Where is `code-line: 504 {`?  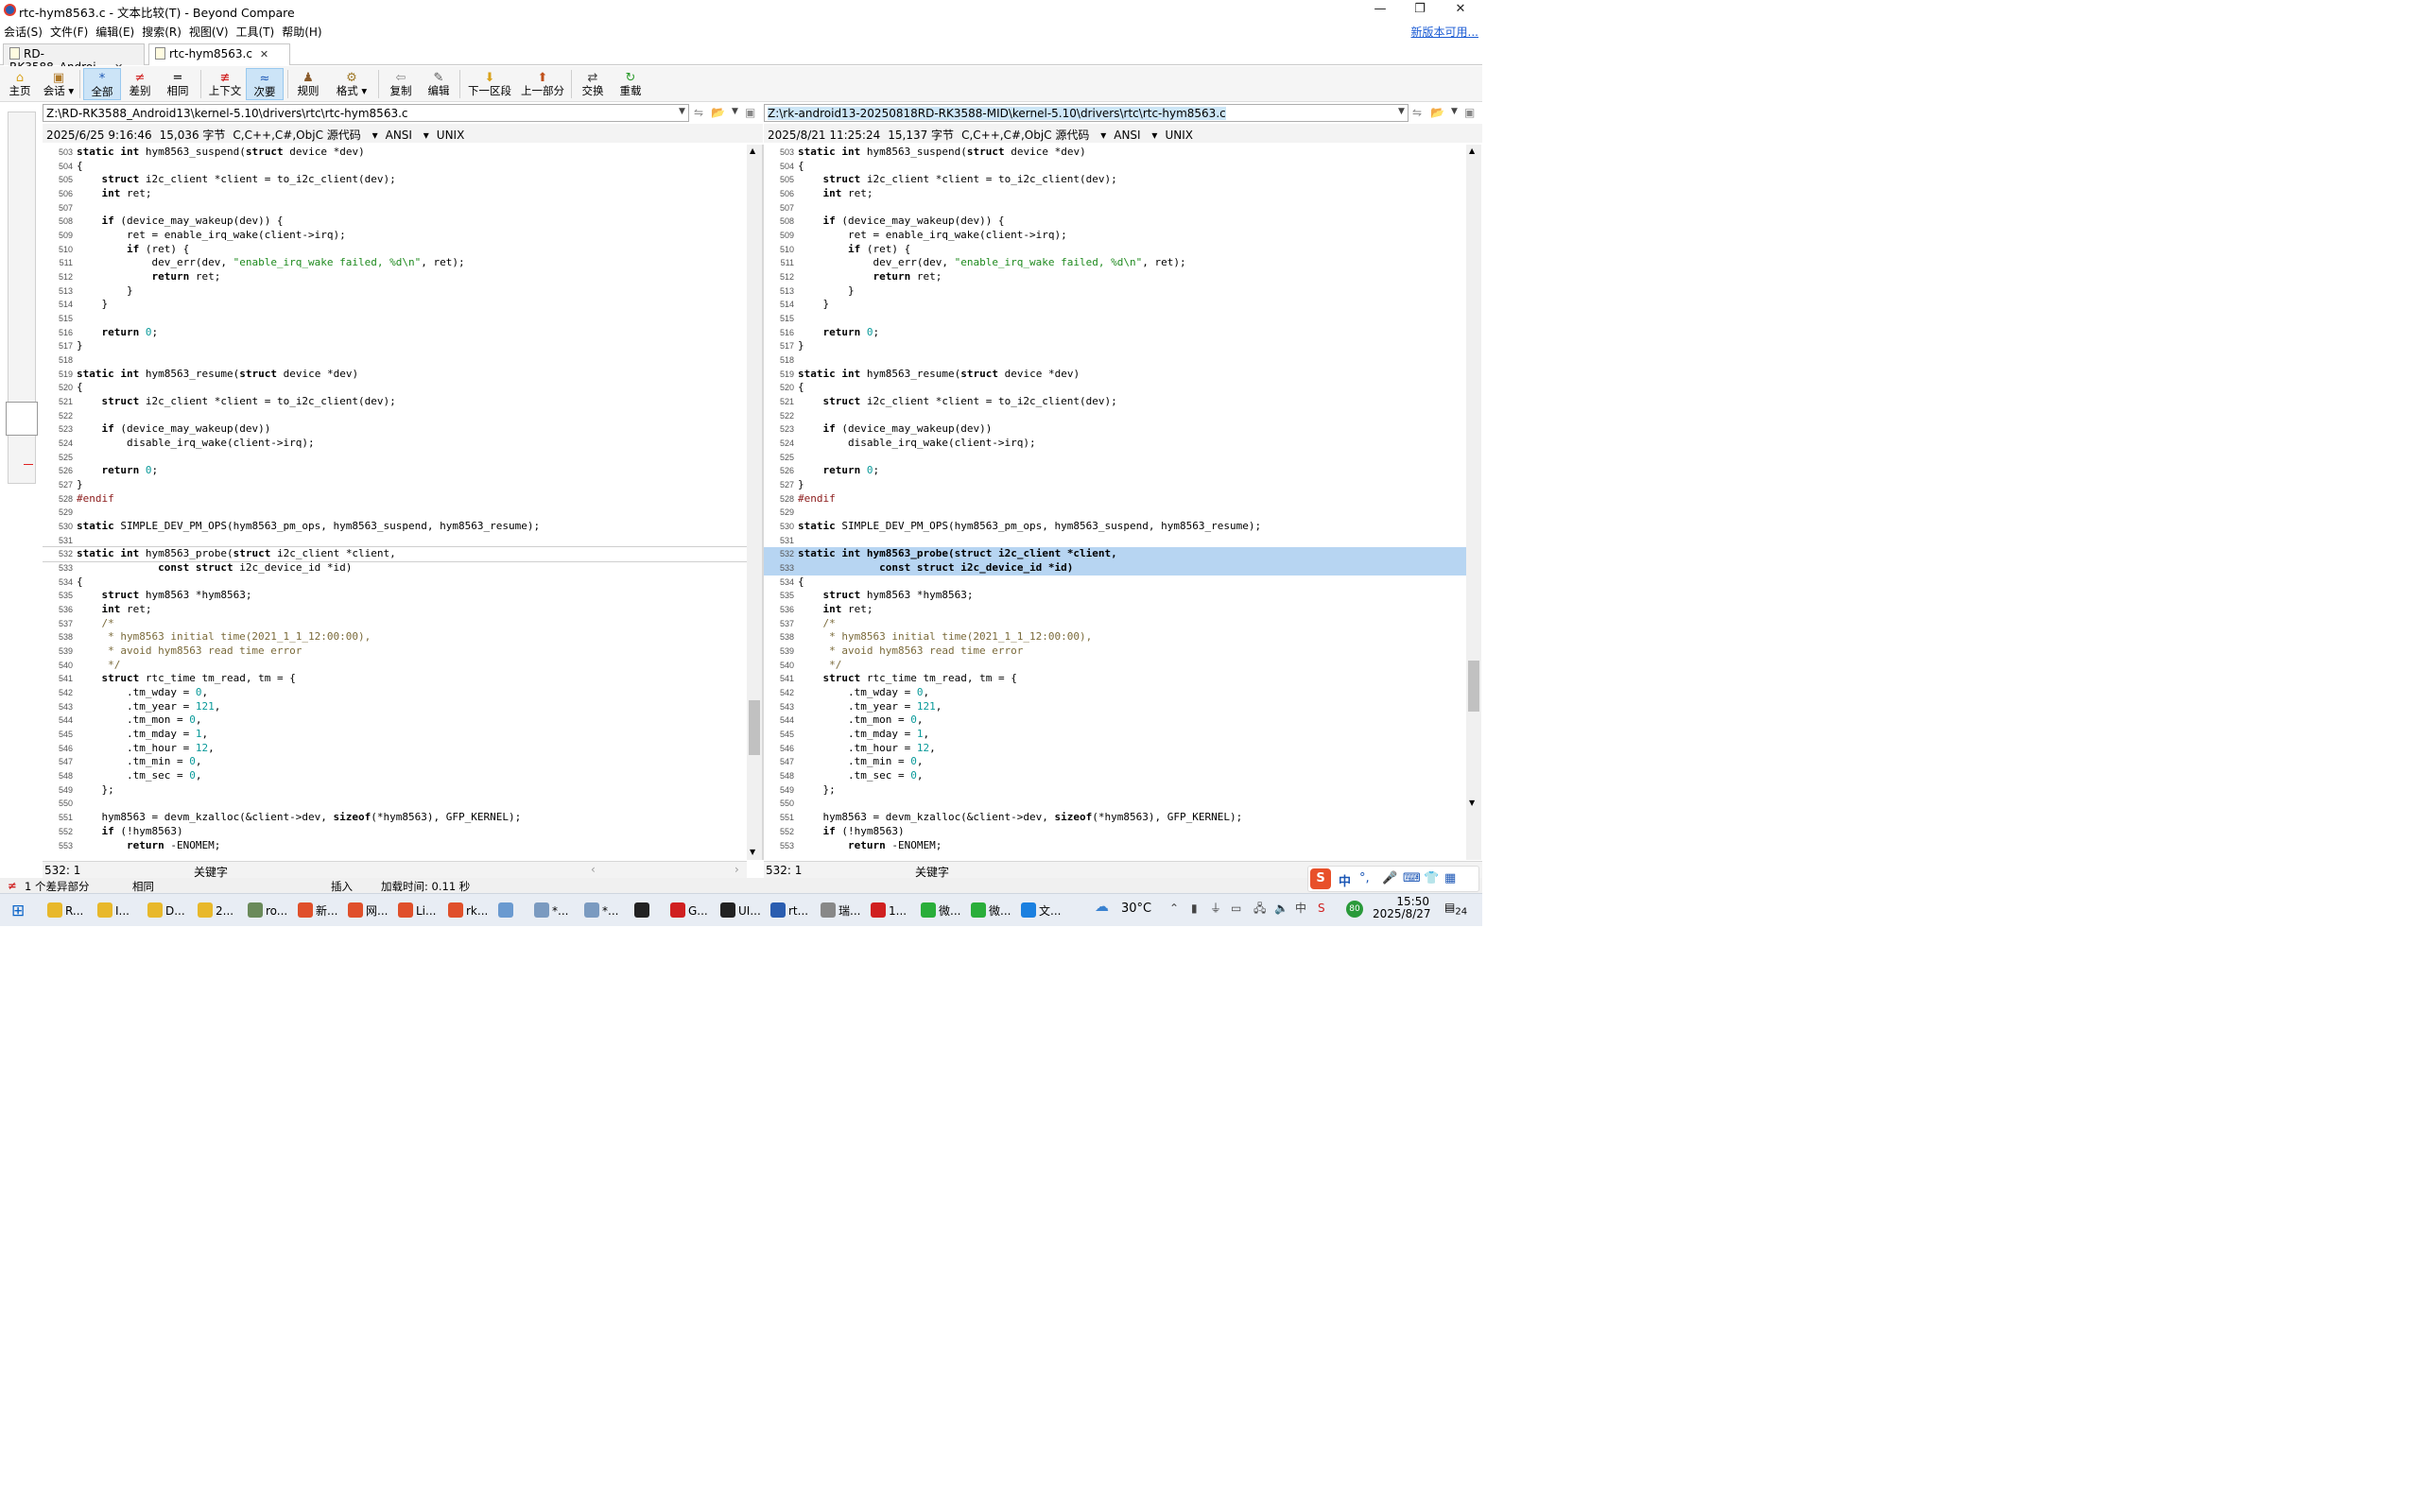 code-line: 504 { is located at coordinates (1115, 167).